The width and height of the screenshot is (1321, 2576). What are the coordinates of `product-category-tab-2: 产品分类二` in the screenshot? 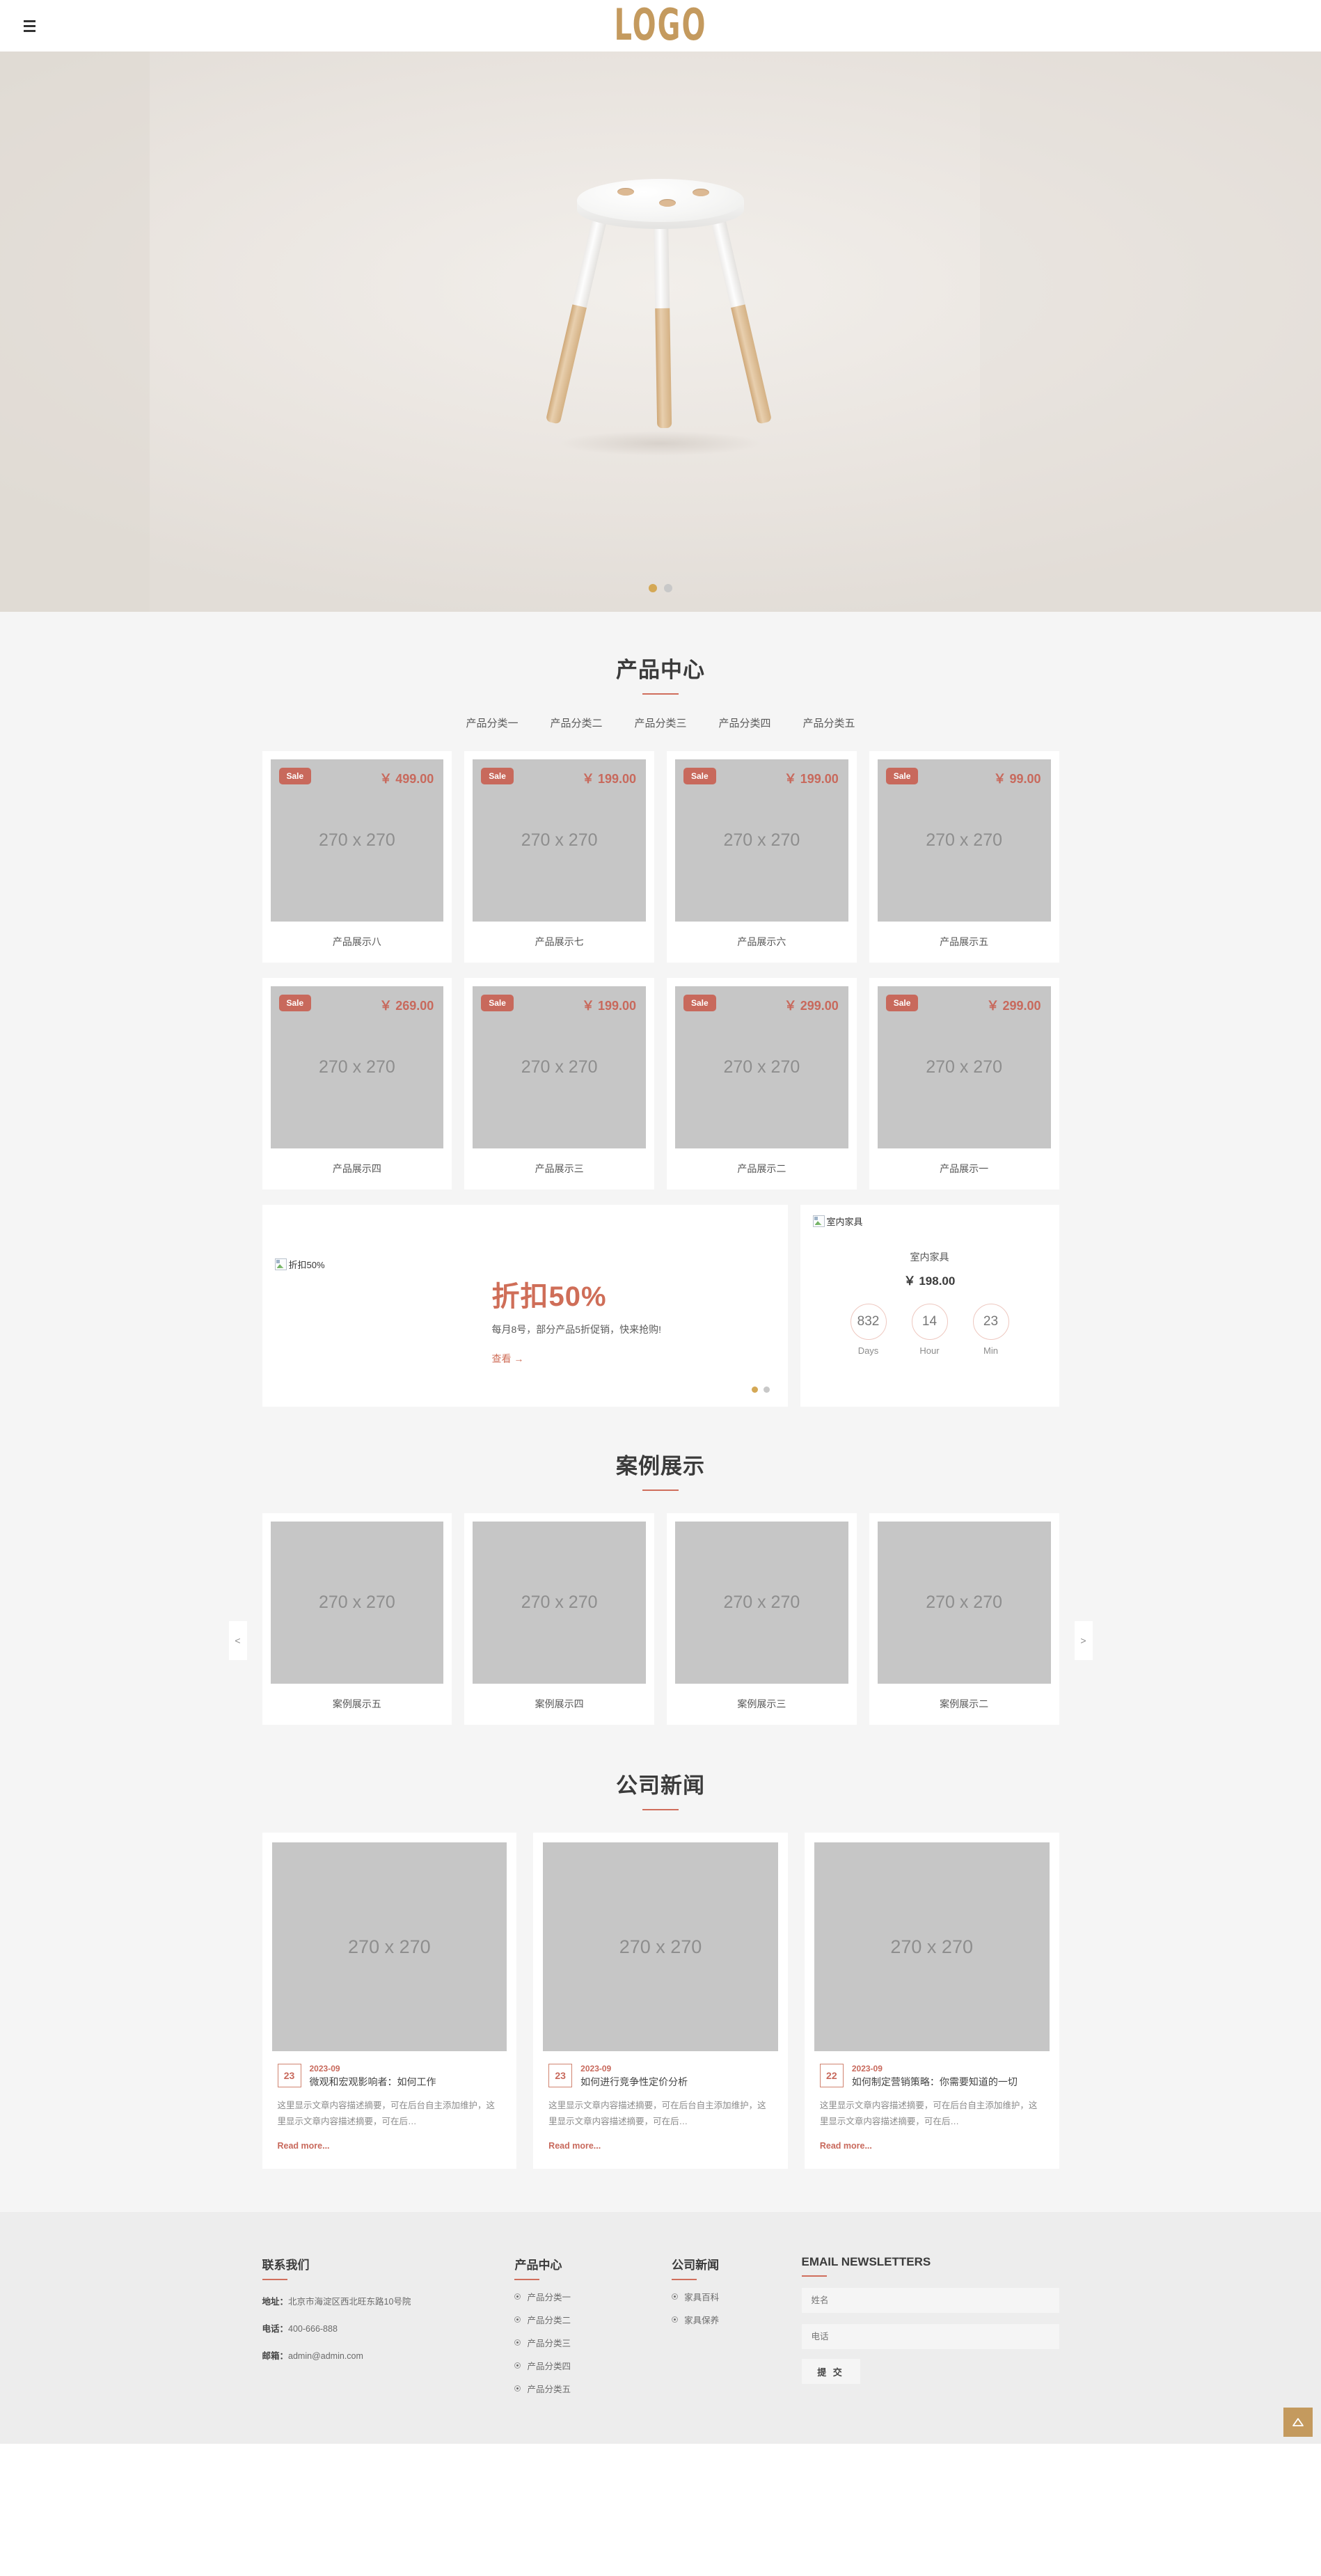 It's located at (576, 723).